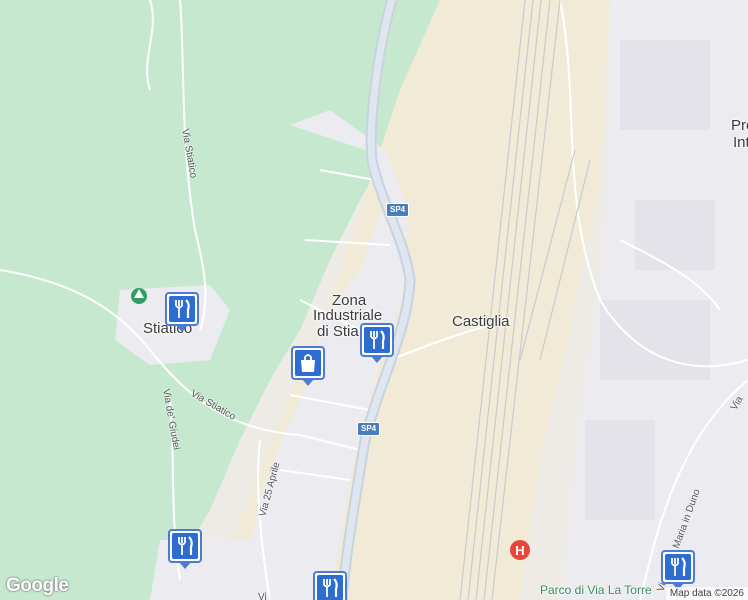  What do you see at coordinates (519, 550) in the screenshot?
I see `svg-text: H` at bounding box center [519, 550].